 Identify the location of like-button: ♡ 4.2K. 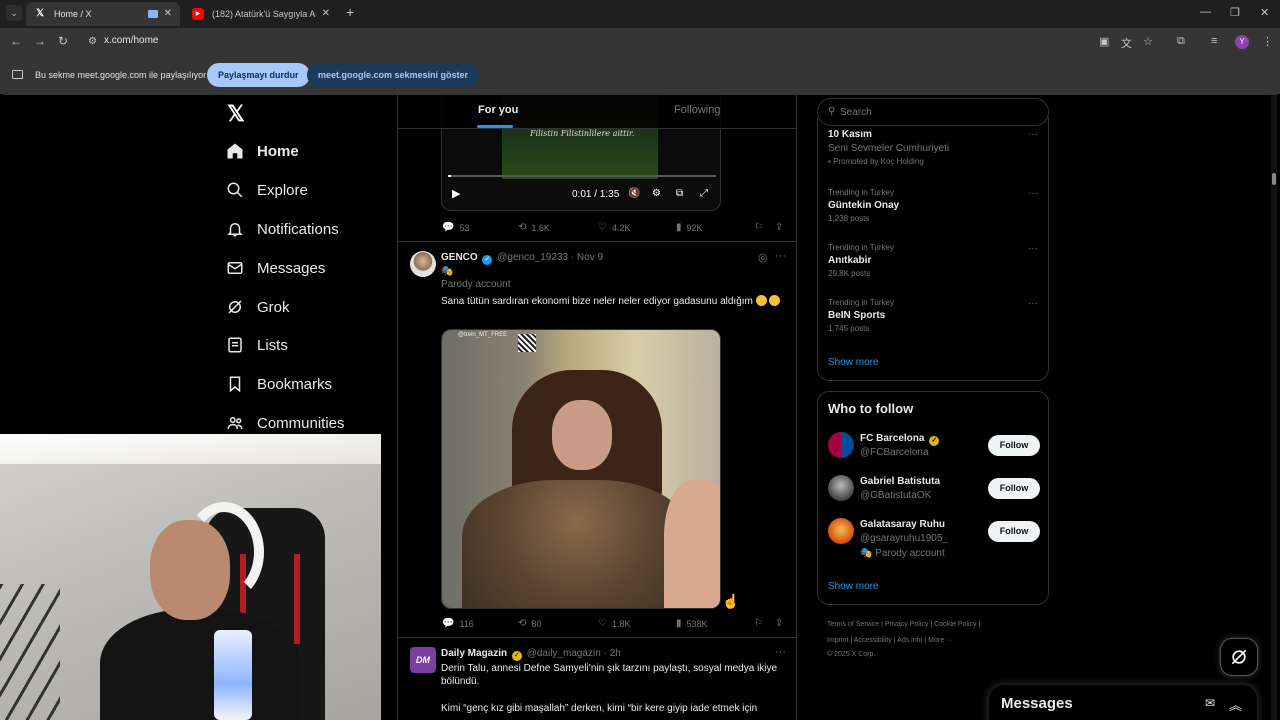
(614, 227).